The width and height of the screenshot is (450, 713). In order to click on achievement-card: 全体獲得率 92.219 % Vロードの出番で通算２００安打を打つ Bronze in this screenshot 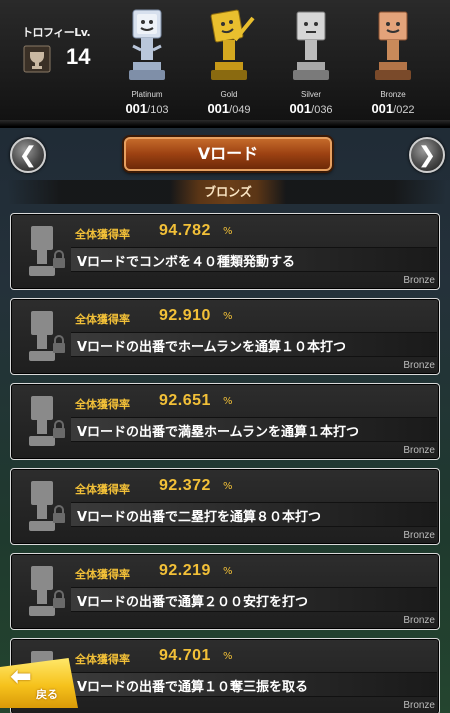, I will do `click(225, 591)`.